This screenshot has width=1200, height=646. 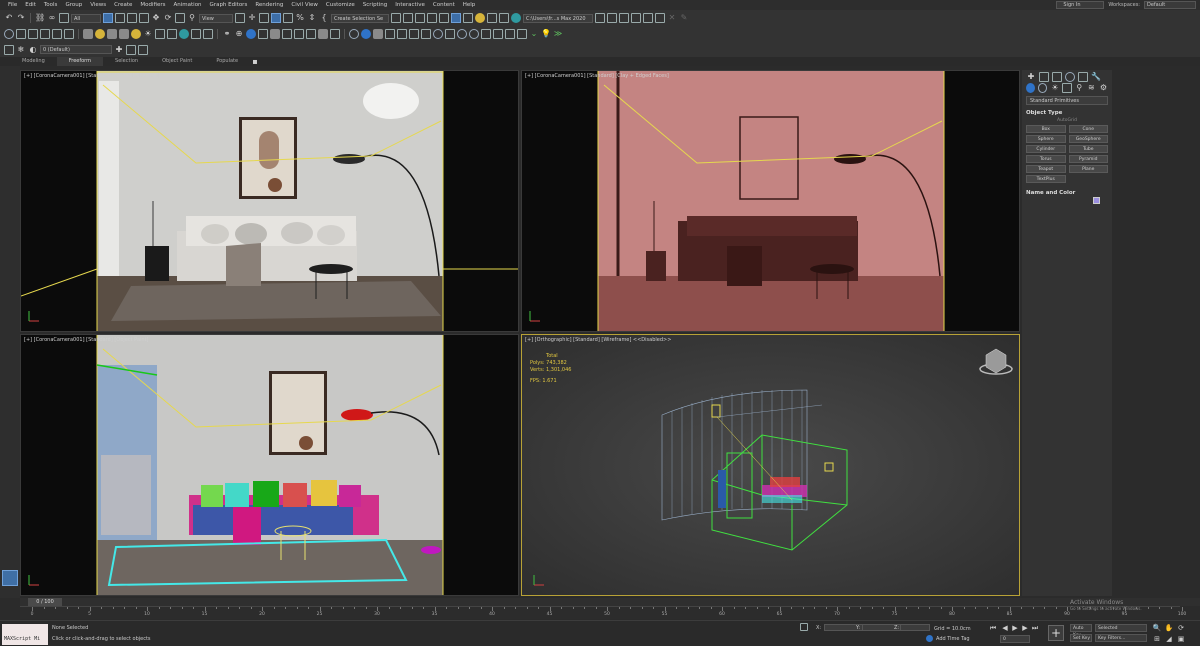 I want to click on set-current-layer-icon, so click(x=143, y=49).